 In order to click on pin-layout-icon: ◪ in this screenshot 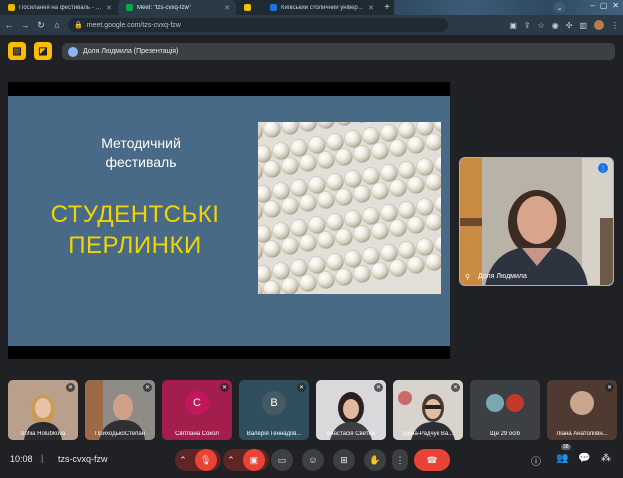, I will do `click(43, 51)`.